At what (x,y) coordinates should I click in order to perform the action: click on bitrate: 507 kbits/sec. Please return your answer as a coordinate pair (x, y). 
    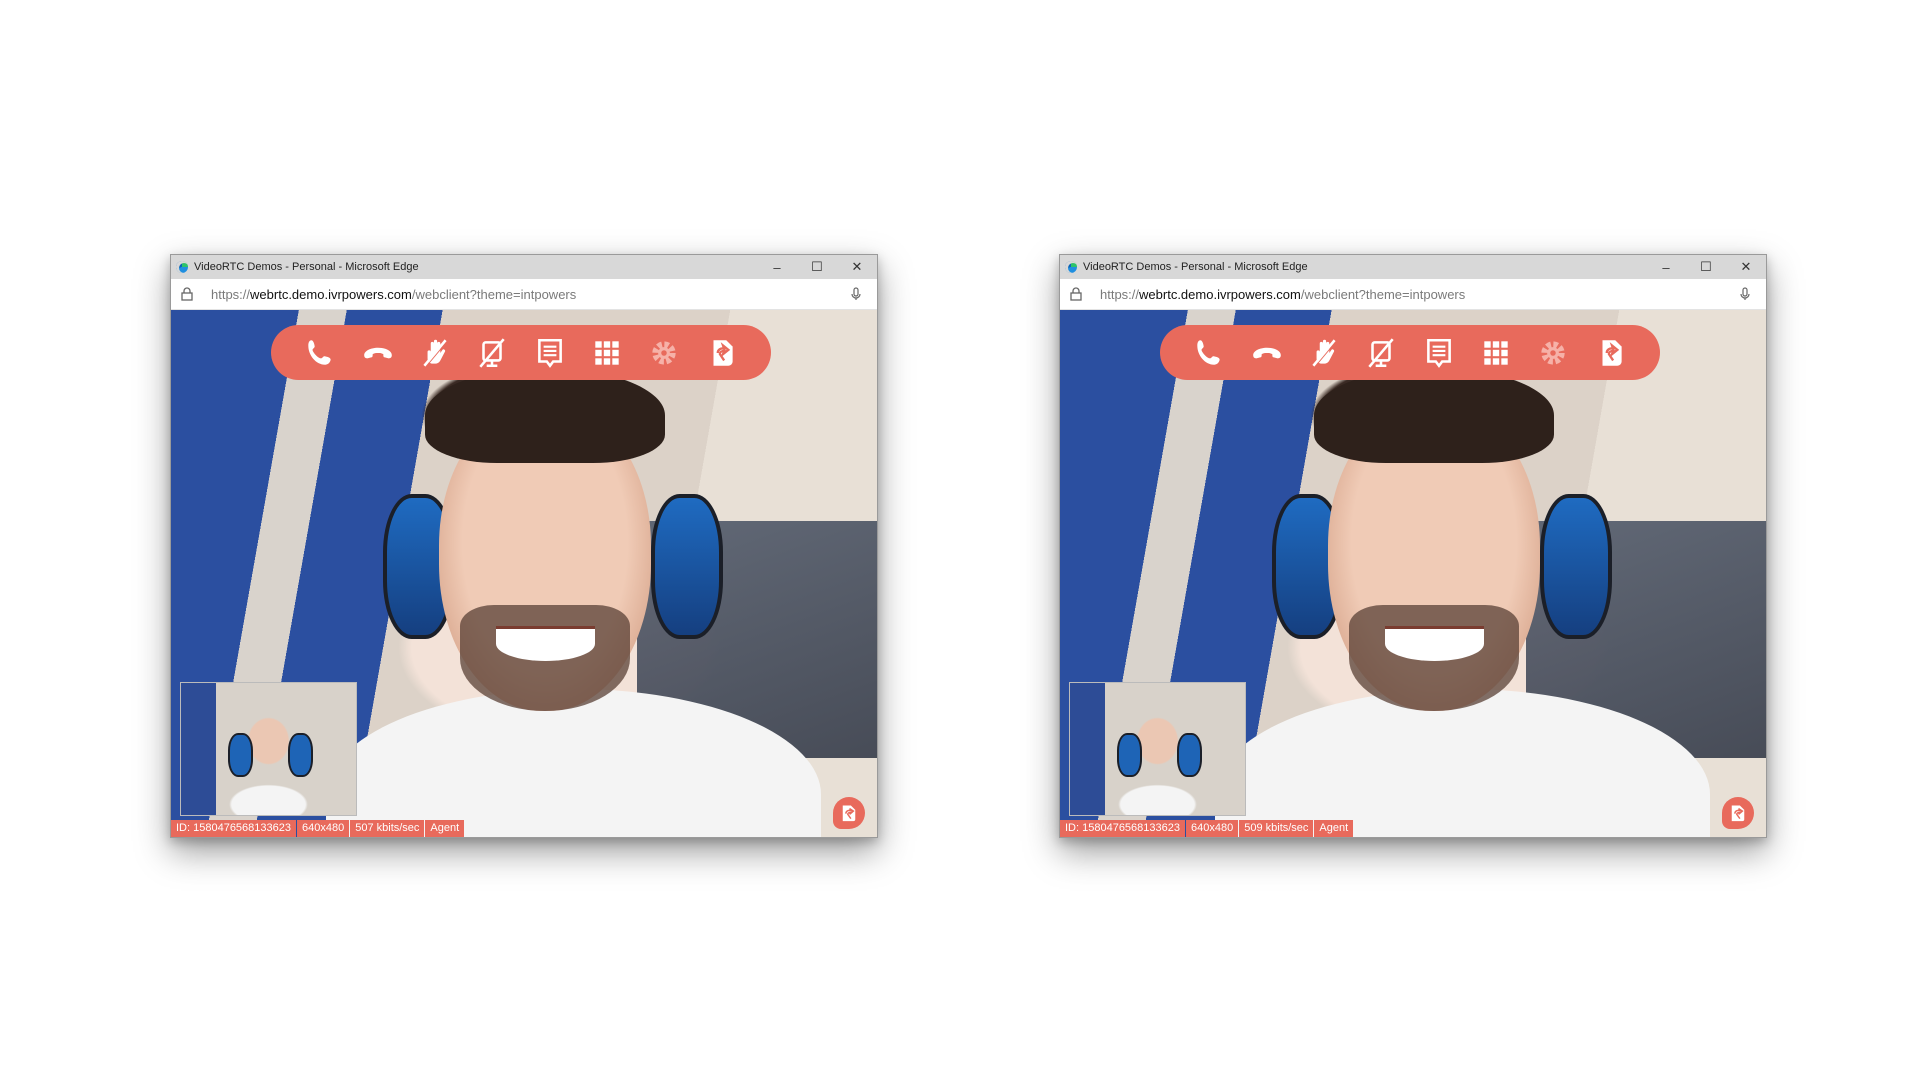
    Looking at the image, I should click on (387, 828).